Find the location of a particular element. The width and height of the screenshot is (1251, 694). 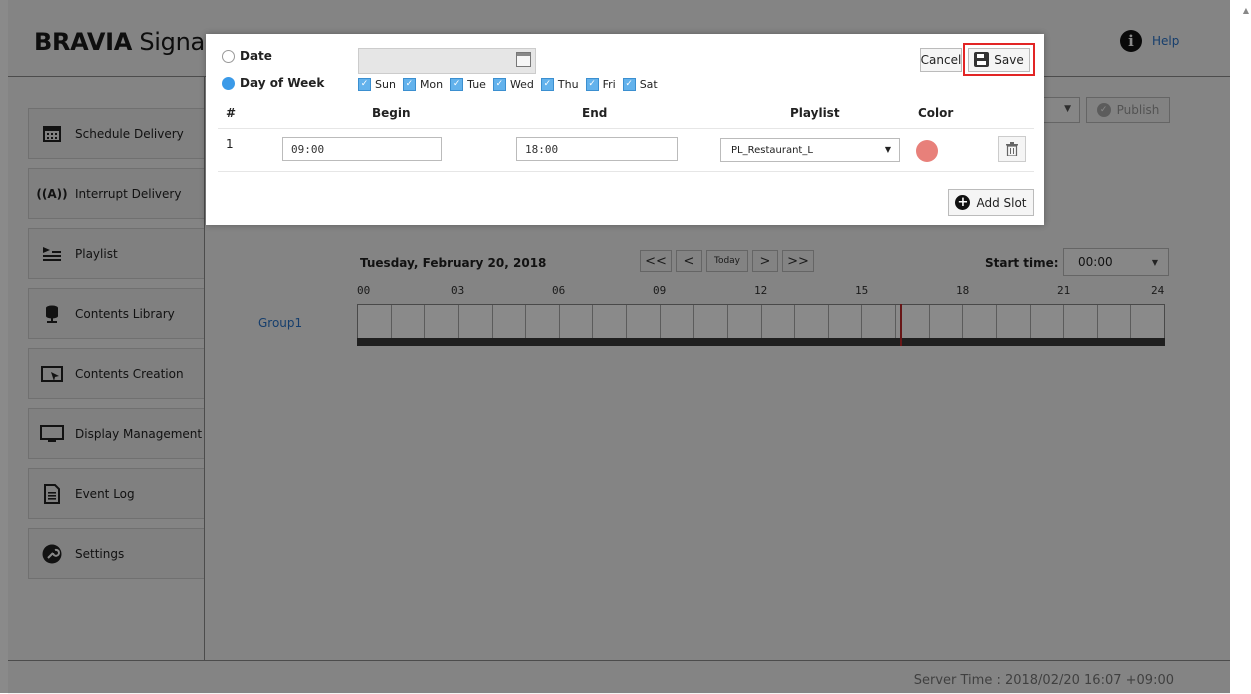

playlist-select: PL_Restaurant_L ▼ is located at coordinates (810, 150).